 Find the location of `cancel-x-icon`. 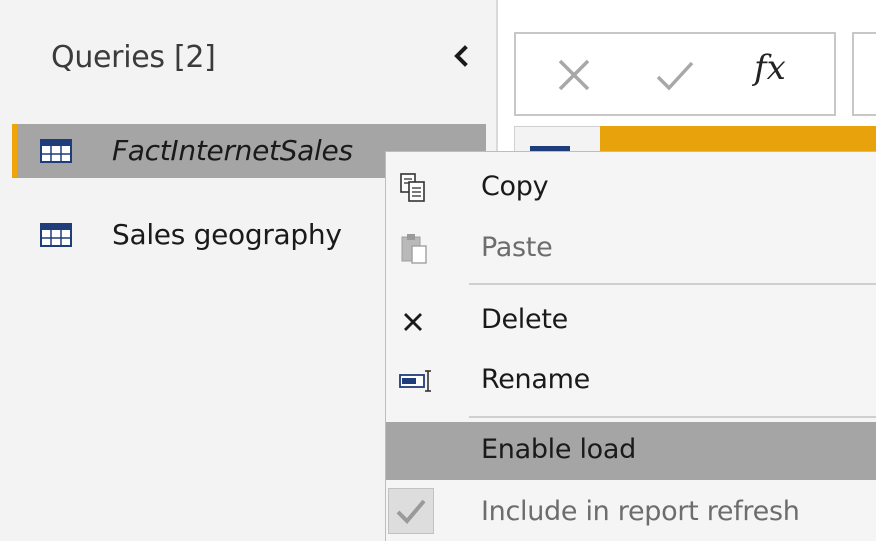

cancel-x-icon is located at coordinates (574, 75).